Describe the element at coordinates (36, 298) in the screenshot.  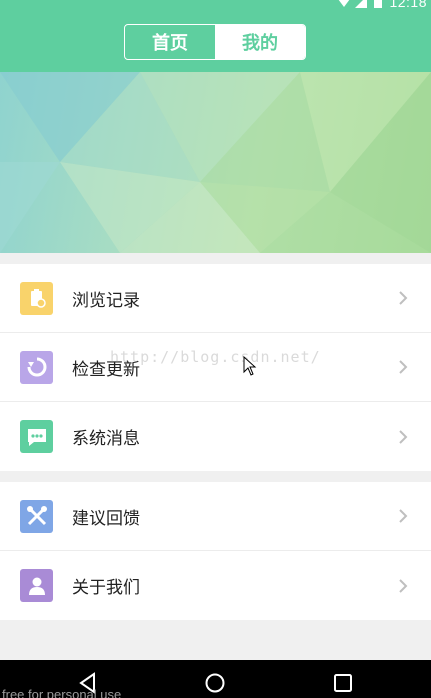
I see `history-icon` at that location.